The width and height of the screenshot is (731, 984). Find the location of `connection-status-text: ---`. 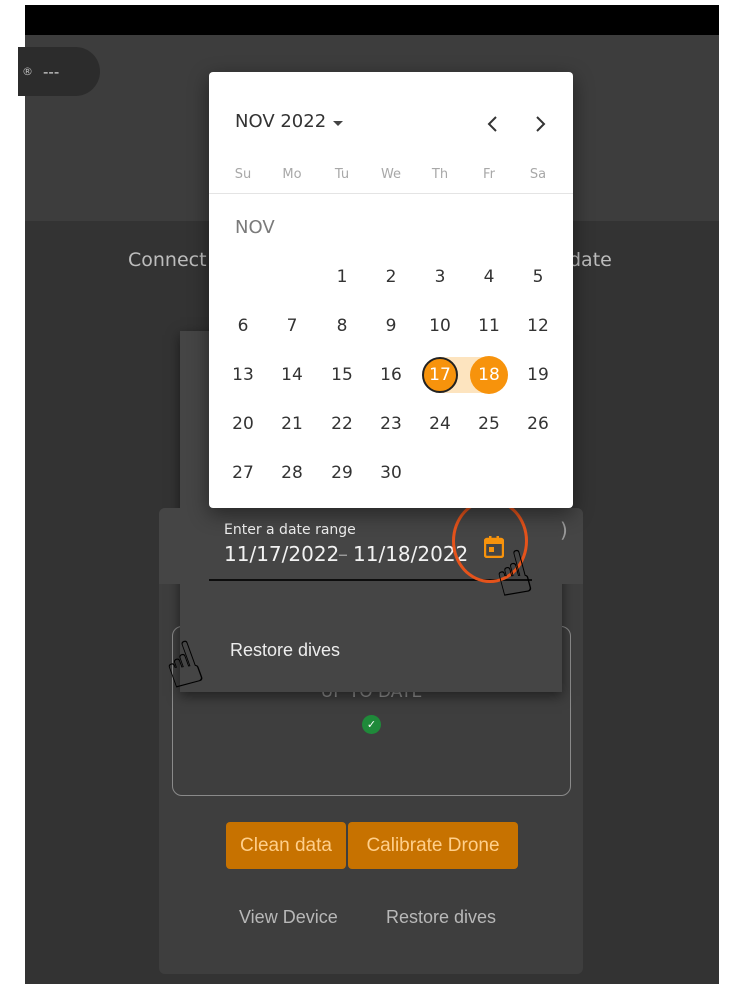

connection-status-text: --- is located at coordinates (51, 71).